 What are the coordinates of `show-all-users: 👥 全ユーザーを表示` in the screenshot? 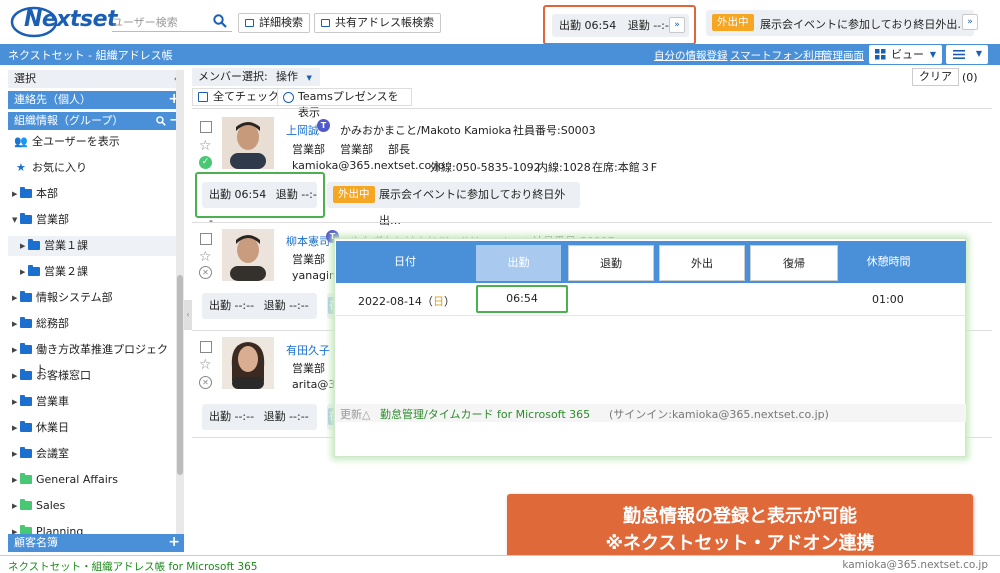 It's located at (92, 142).